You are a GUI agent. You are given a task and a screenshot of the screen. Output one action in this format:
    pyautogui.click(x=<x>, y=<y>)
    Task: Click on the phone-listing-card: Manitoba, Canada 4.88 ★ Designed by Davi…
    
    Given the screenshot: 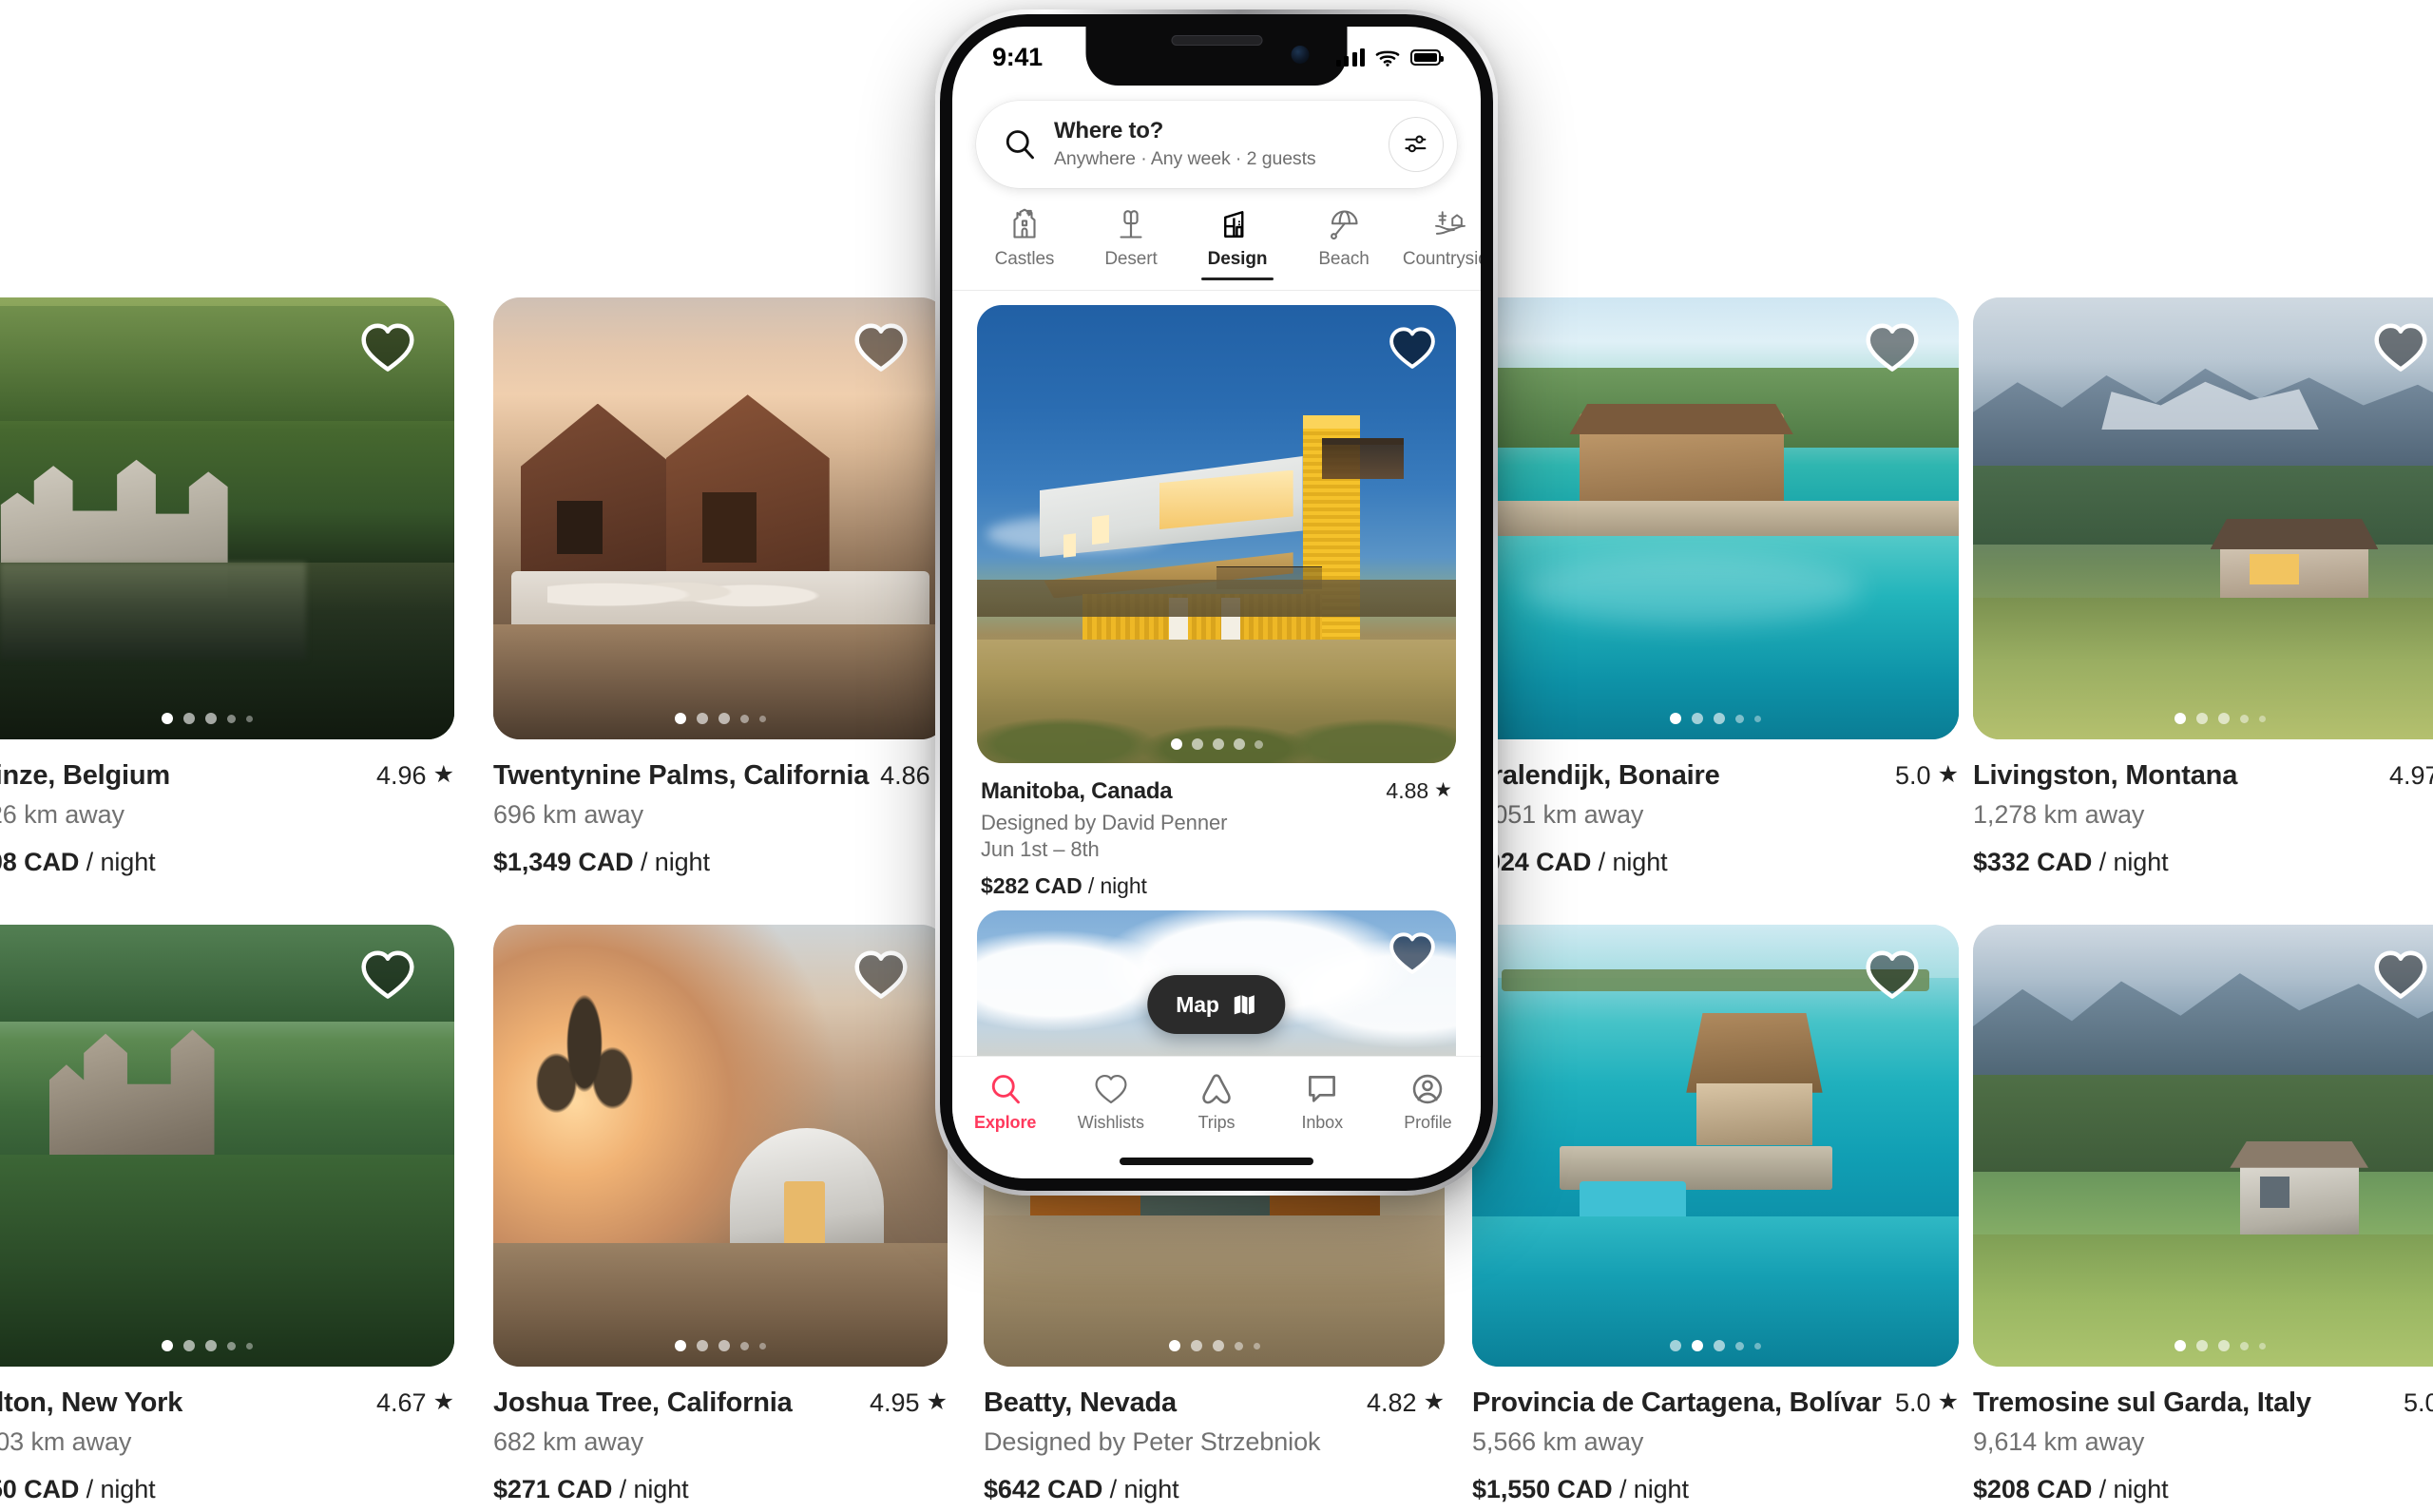 What is the action you would take?
    pyautogui.click(x=1216, y=599)
    